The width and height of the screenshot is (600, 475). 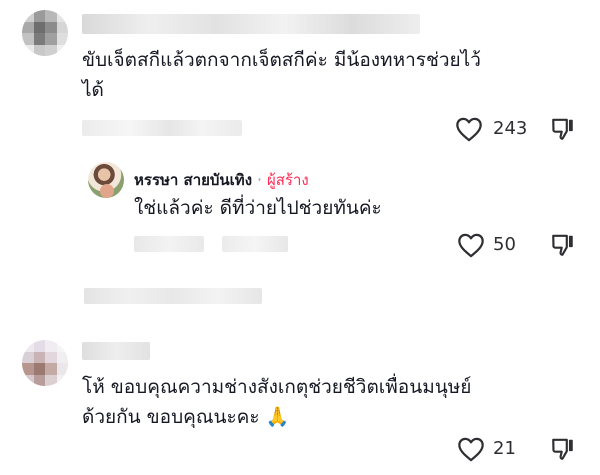 I want to click on comment-text-line: ได้, so click(x=93, y=90).